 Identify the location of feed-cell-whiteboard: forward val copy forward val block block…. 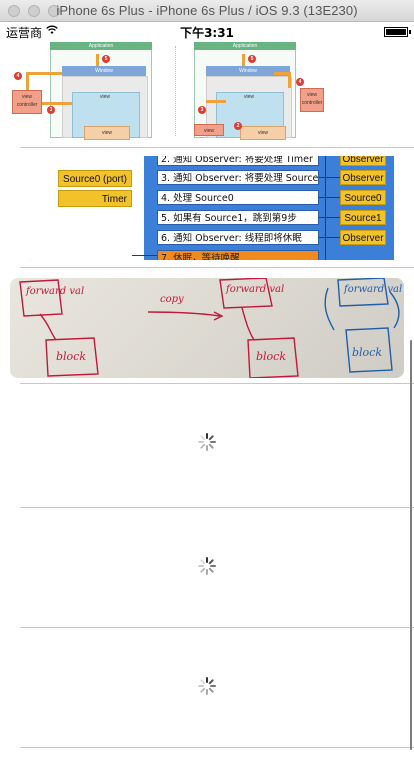
(207, 328).